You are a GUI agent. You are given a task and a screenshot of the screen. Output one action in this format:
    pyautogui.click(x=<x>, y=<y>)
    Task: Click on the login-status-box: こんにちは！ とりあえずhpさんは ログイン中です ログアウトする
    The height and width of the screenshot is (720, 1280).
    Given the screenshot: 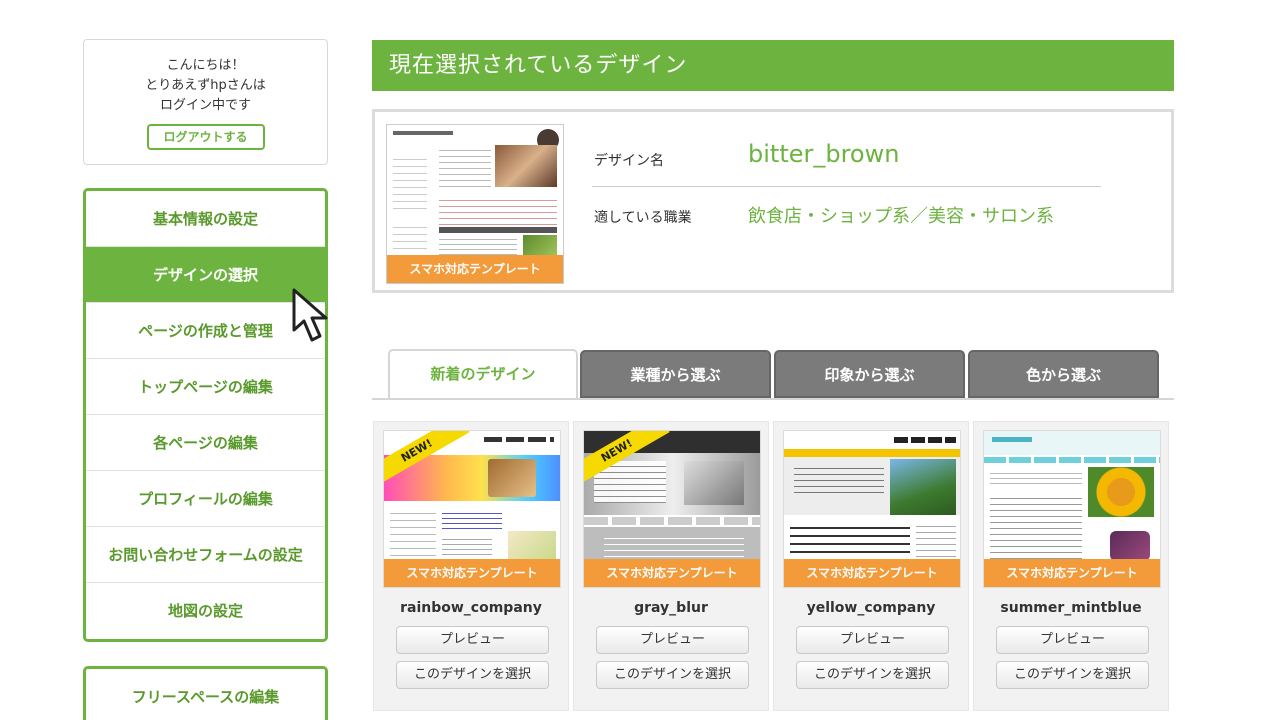 What is the action you would take?
    pyautogui.click(x=205, y=102)
    